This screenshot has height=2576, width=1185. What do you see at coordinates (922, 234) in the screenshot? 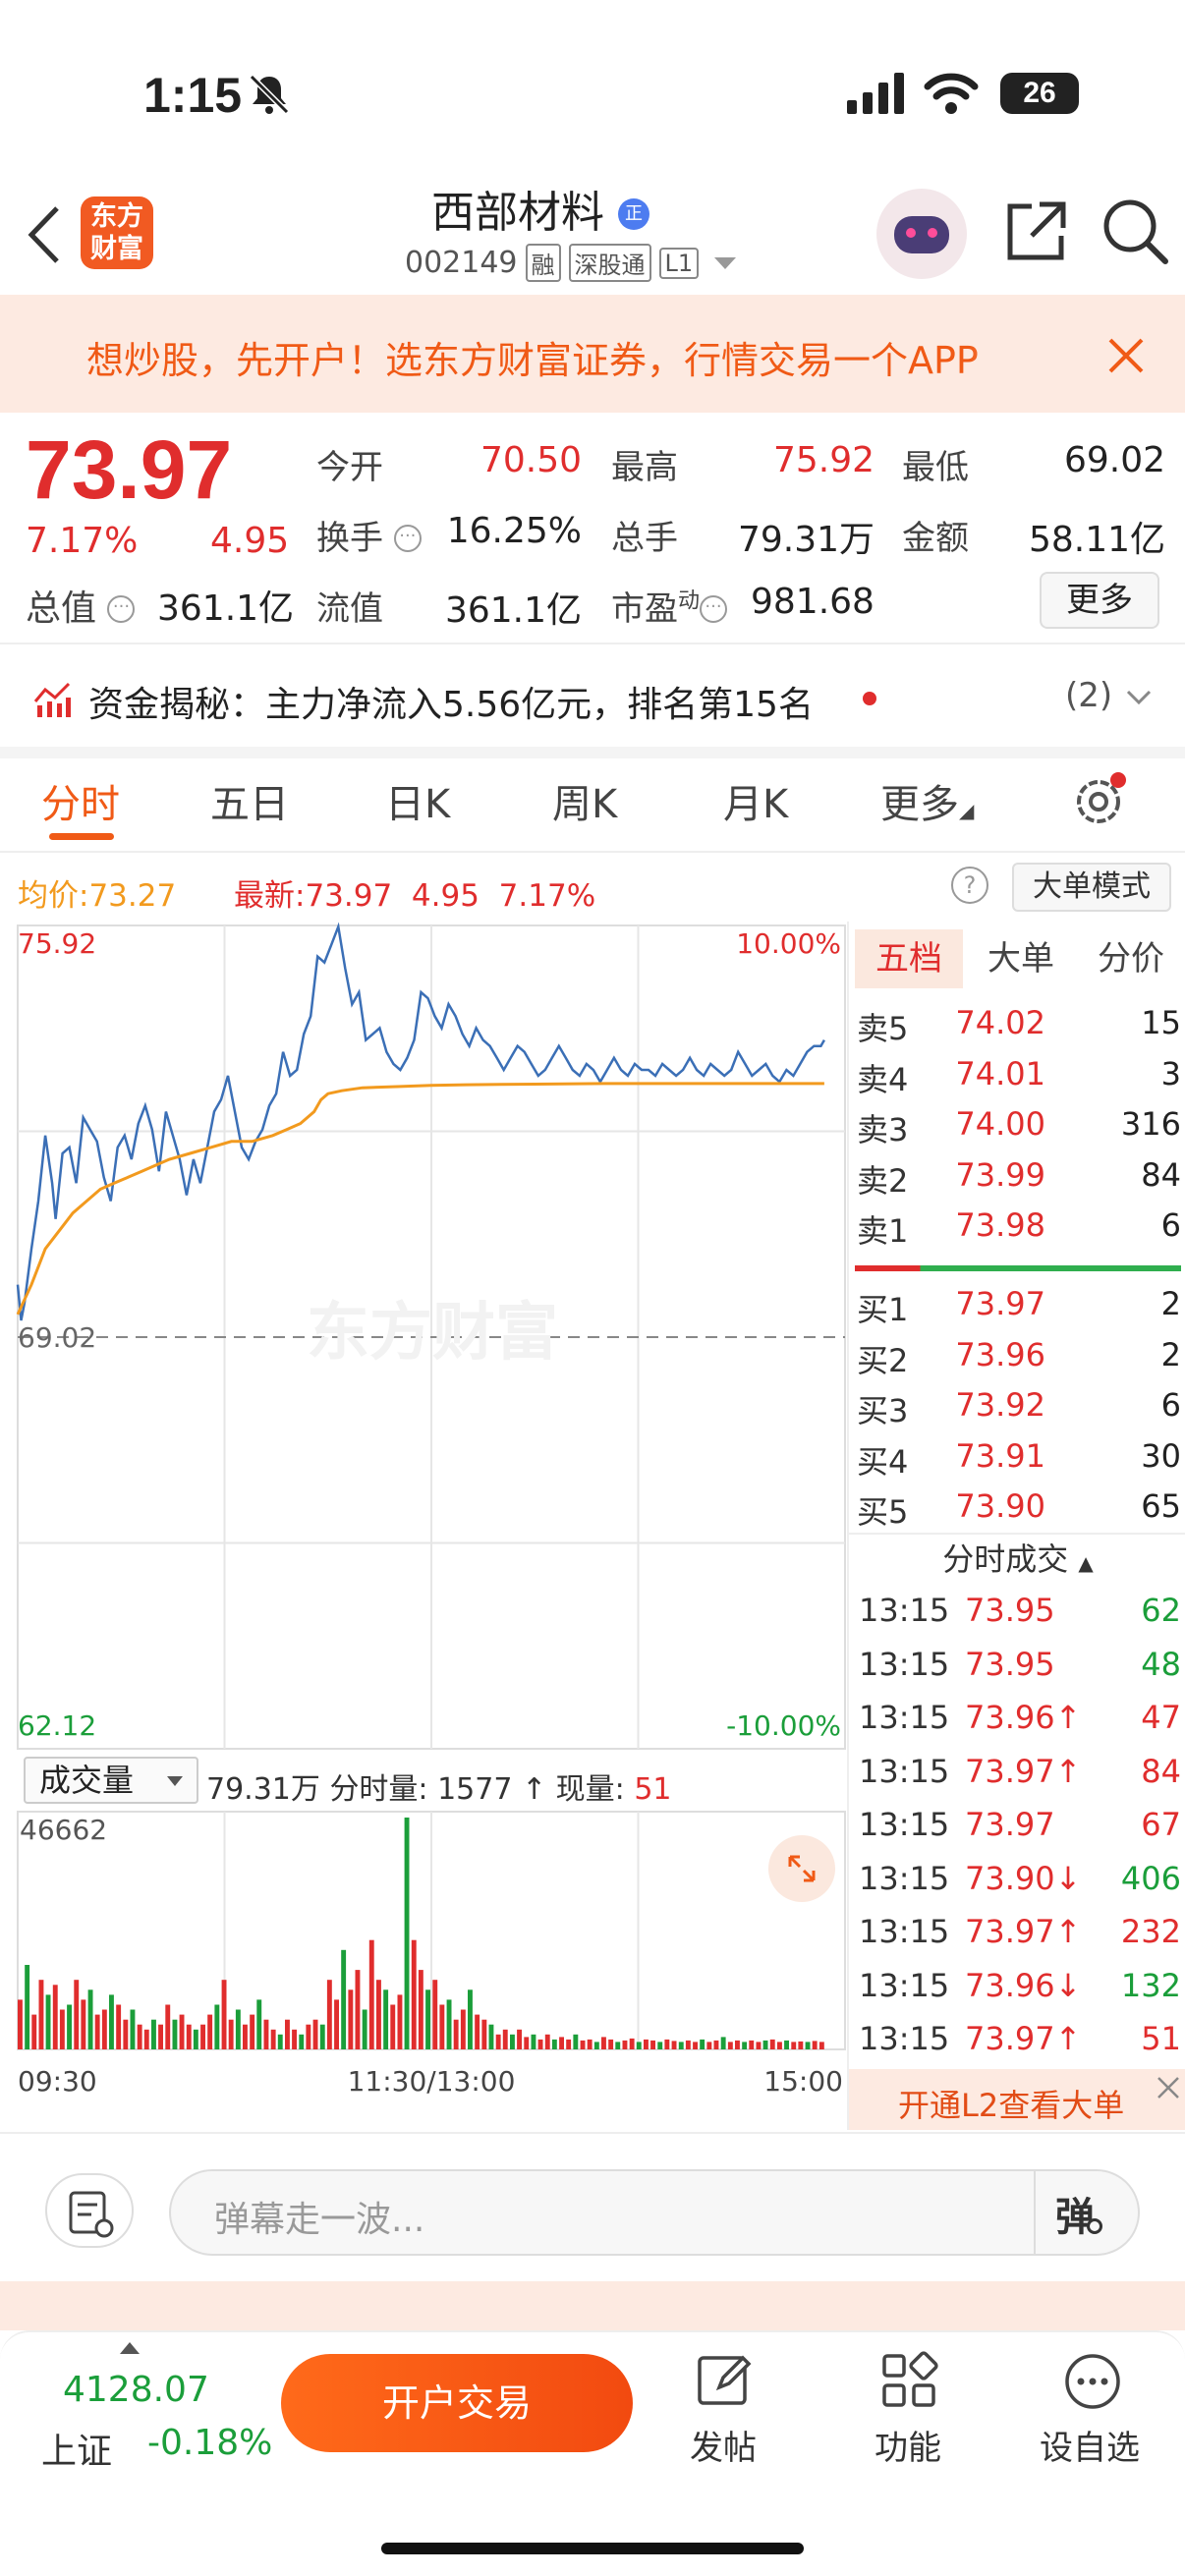
I see `robot-avatar-icon` at bounding box center [922, 234].